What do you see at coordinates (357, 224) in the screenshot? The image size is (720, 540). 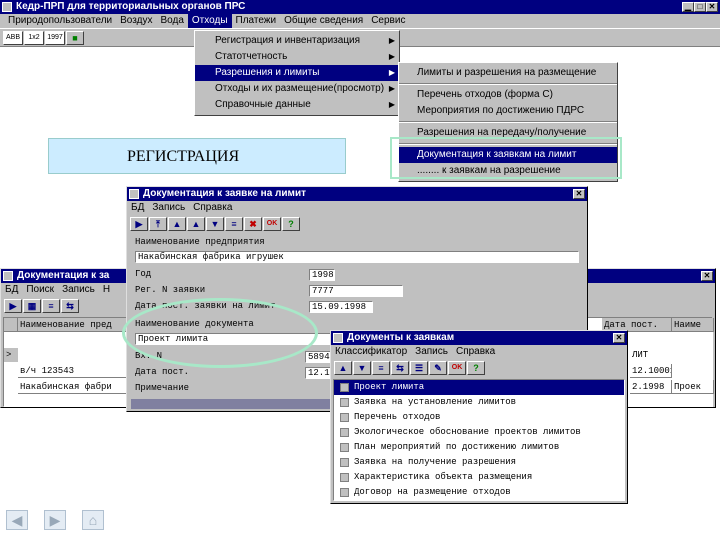 I see `doc-window-toolbar: ▶ ⤒ ▲ ▲ ▼ ≡ ✖ OK?` at bounding box center [357, 224].